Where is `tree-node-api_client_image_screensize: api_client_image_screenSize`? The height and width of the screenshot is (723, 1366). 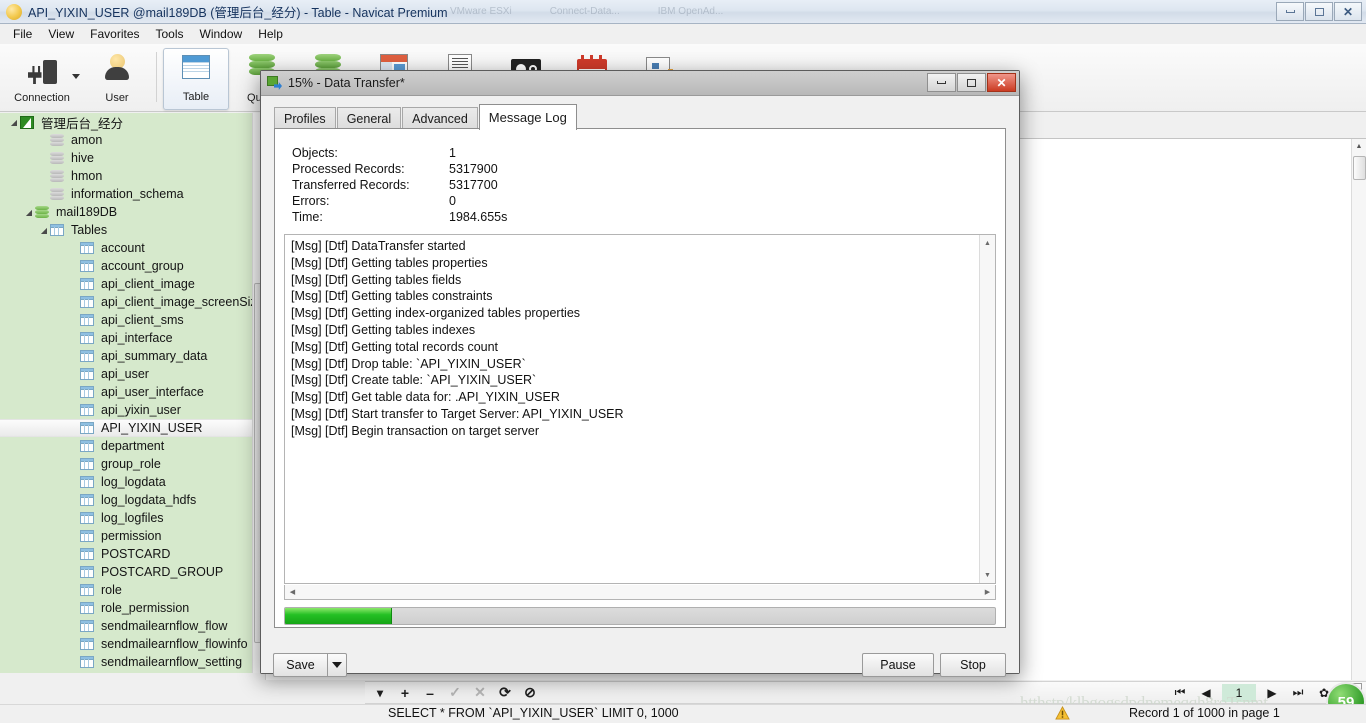 tree-node-api_client_image_screensize: api_client_image_screenSize is located at coordinates (126, 302).